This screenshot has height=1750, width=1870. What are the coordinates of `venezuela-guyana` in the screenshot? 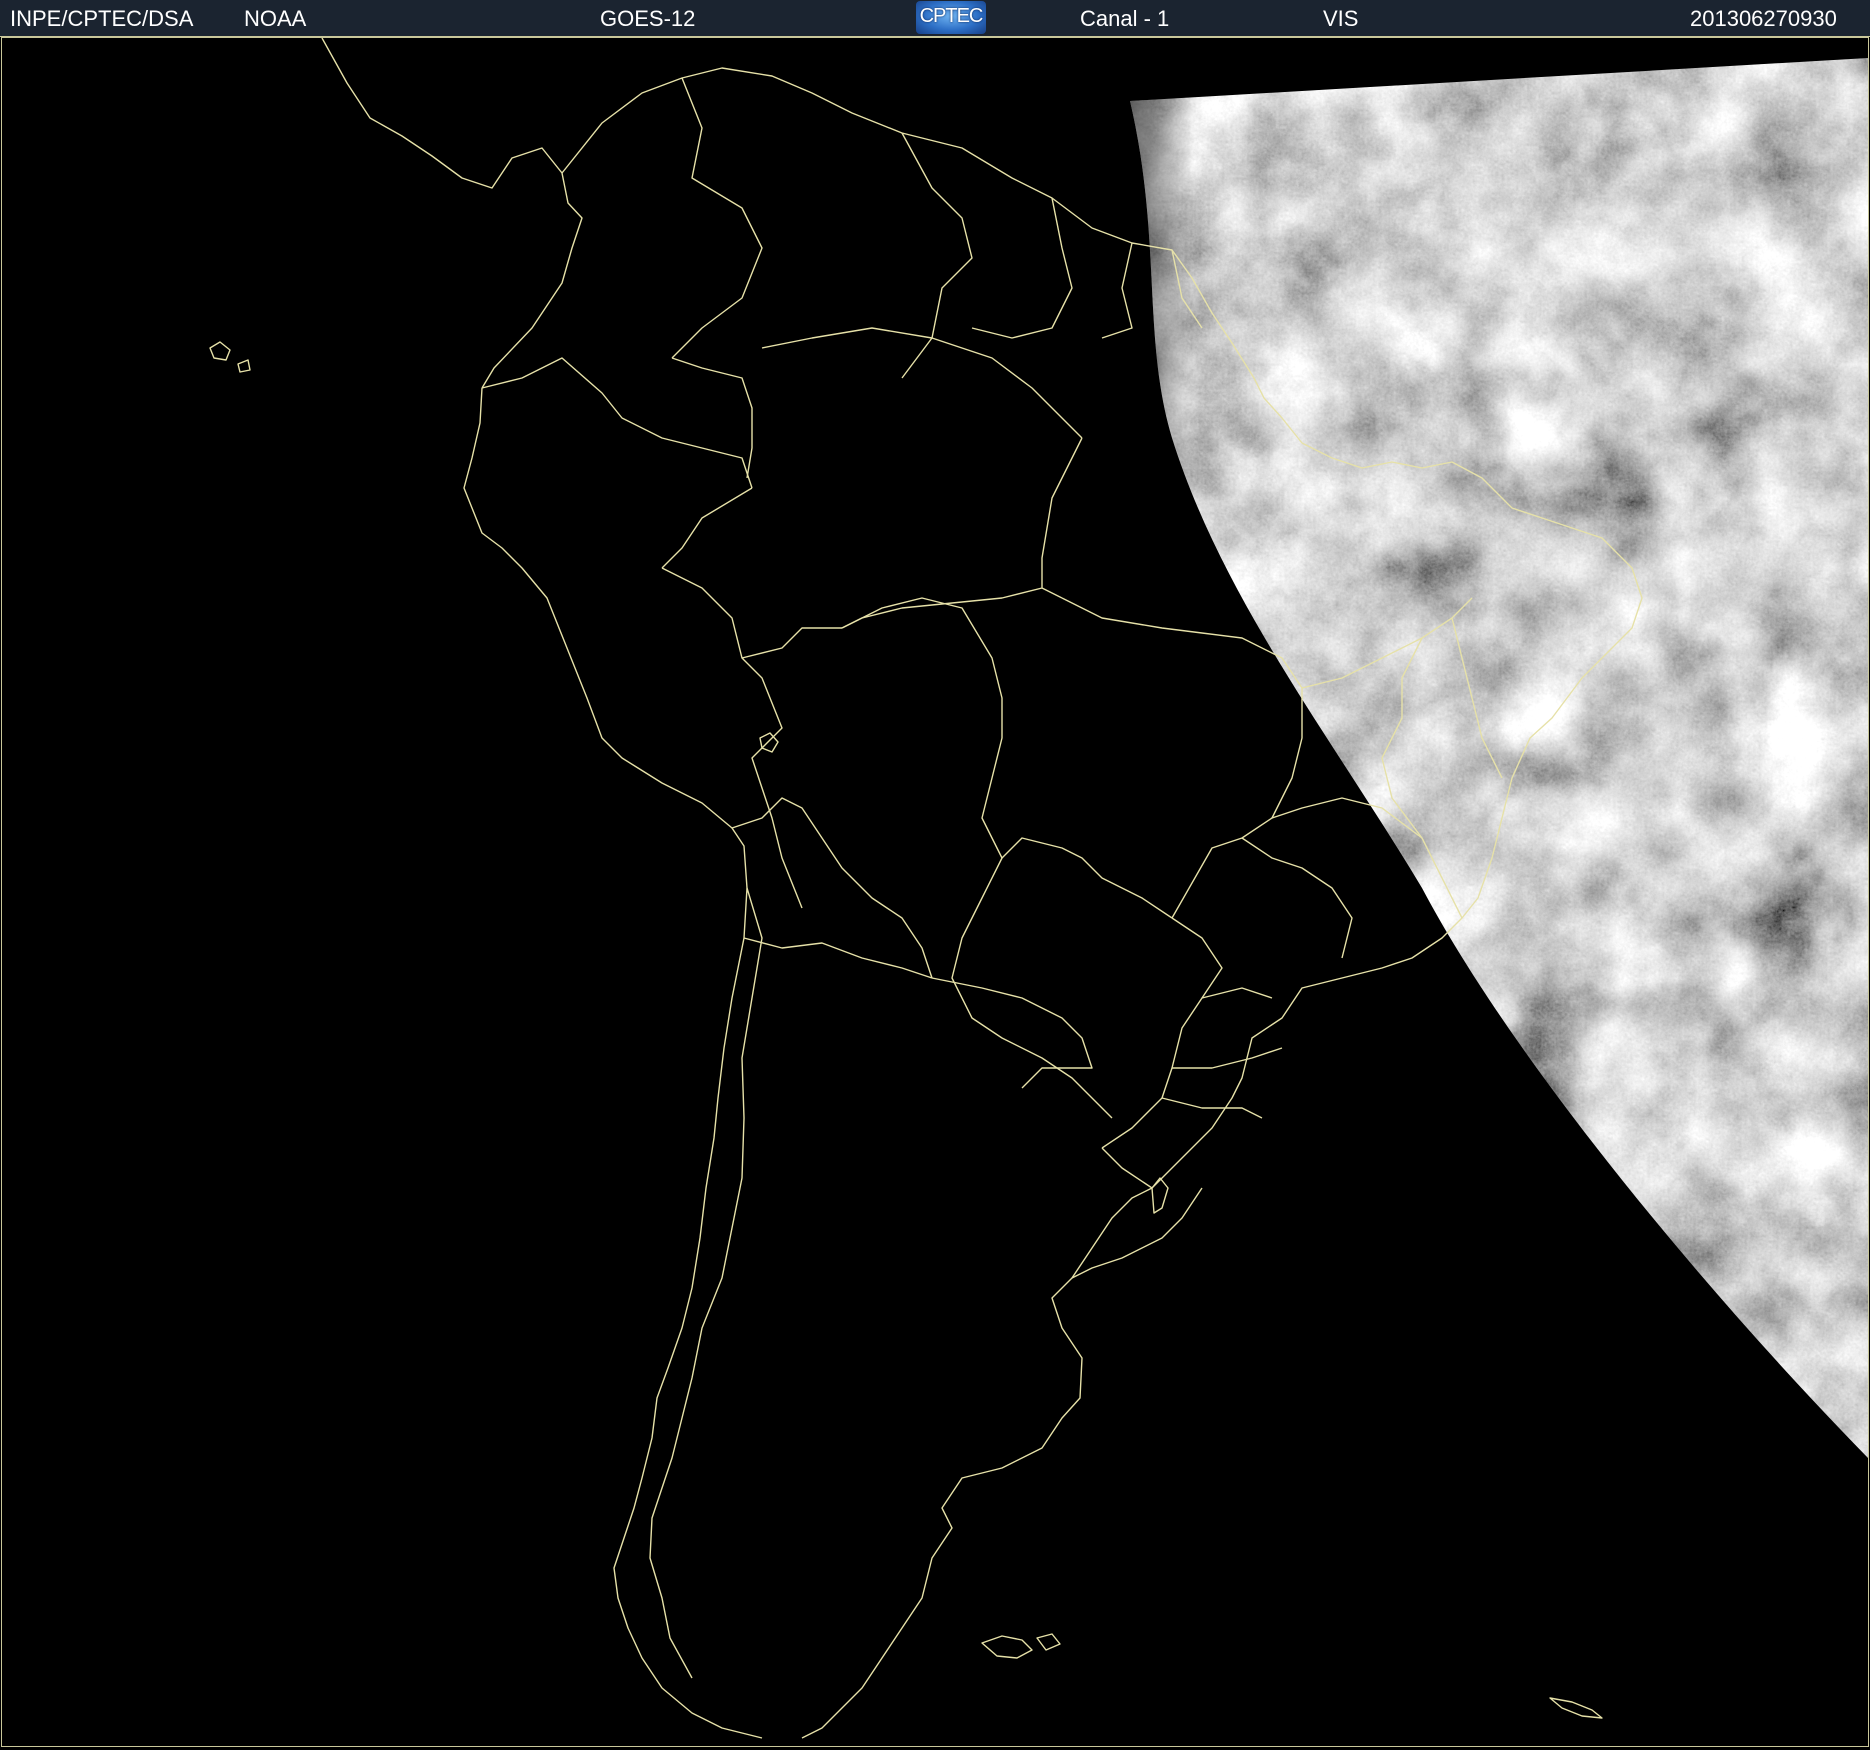 It's located at (937, 255).